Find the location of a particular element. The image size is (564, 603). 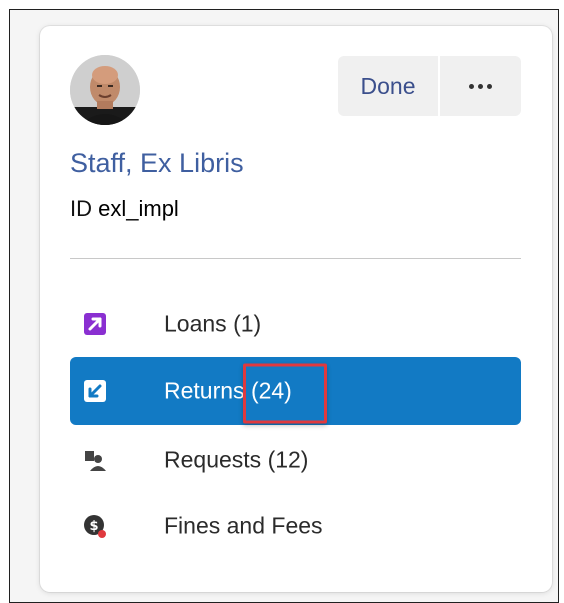

patron-id-value: exl_impl is located at coordinates (138, 208).